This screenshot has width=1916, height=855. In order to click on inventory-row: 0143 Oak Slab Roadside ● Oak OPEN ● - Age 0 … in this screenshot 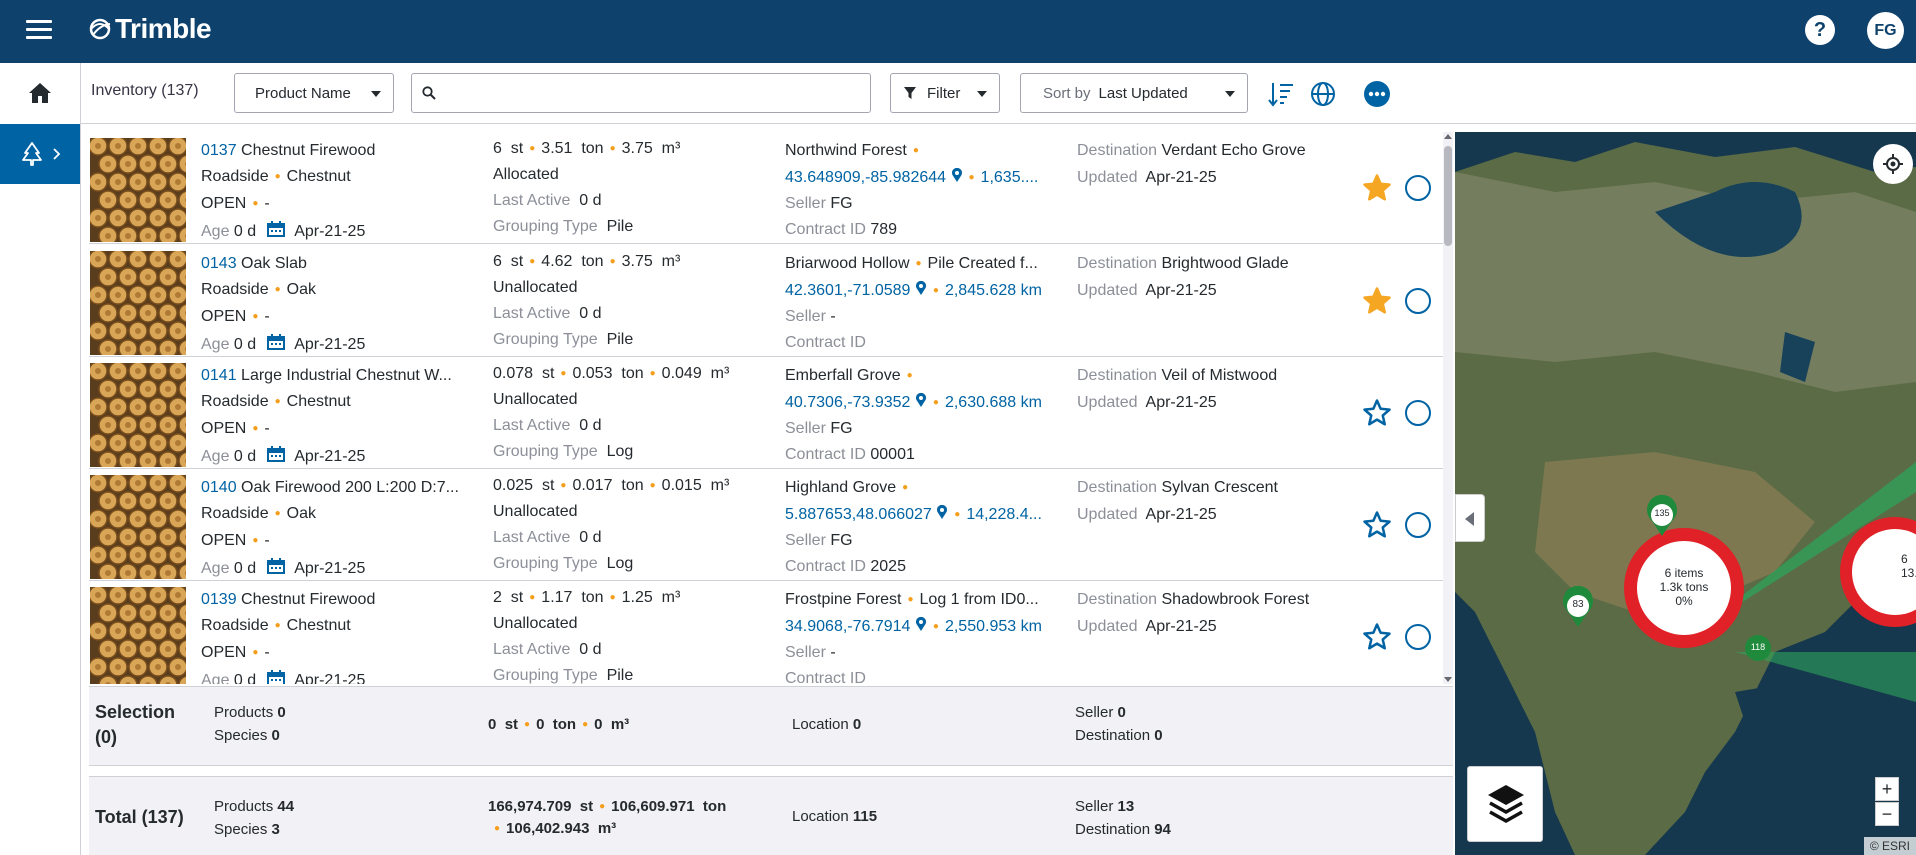, I will do `click(766, 301)`.